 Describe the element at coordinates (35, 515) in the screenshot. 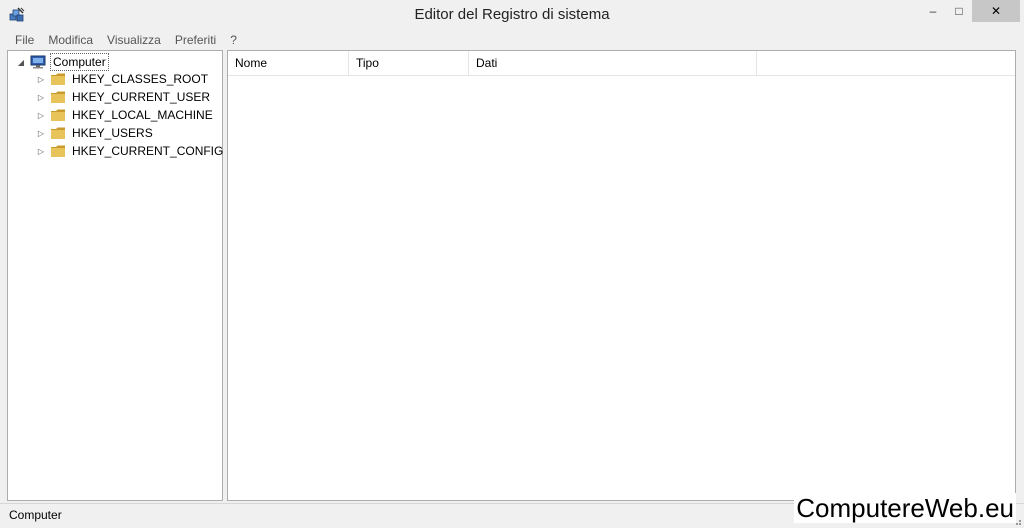

I see `status-path: Computer` at that location.